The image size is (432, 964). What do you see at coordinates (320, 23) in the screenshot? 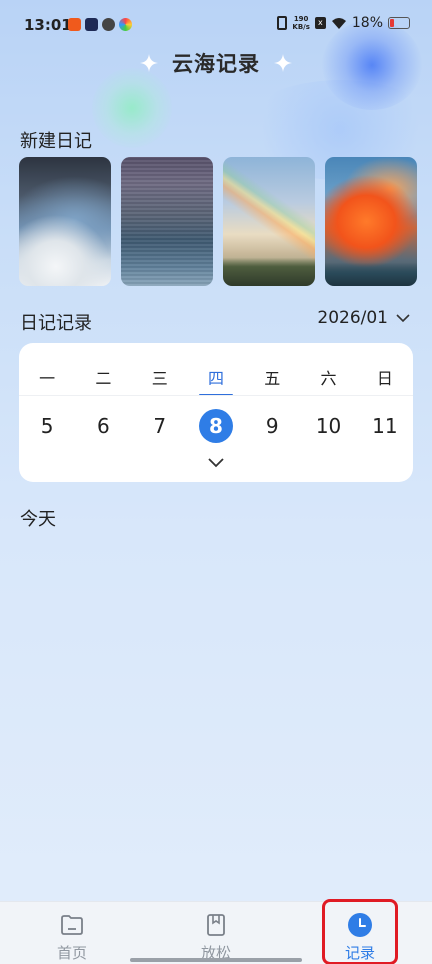
I see `x-badge-icon: x` at bounding box center [320, 23].